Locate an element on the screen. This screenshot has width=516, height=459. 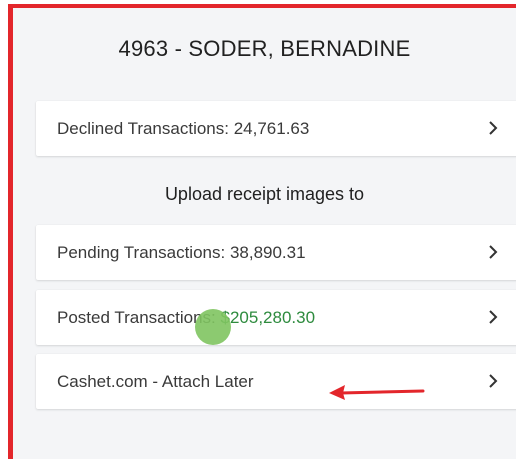
posted-label-prefix: Posted Transa is located at coordinates (112, 317).